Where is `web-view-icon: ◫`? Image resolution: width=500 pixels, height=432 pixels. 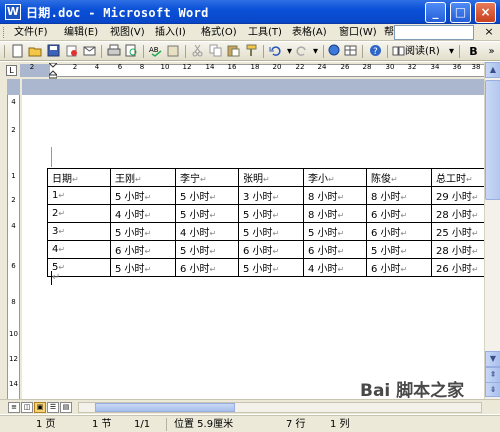 web-view-icon: ◫ is located at coordinates (27, 407).